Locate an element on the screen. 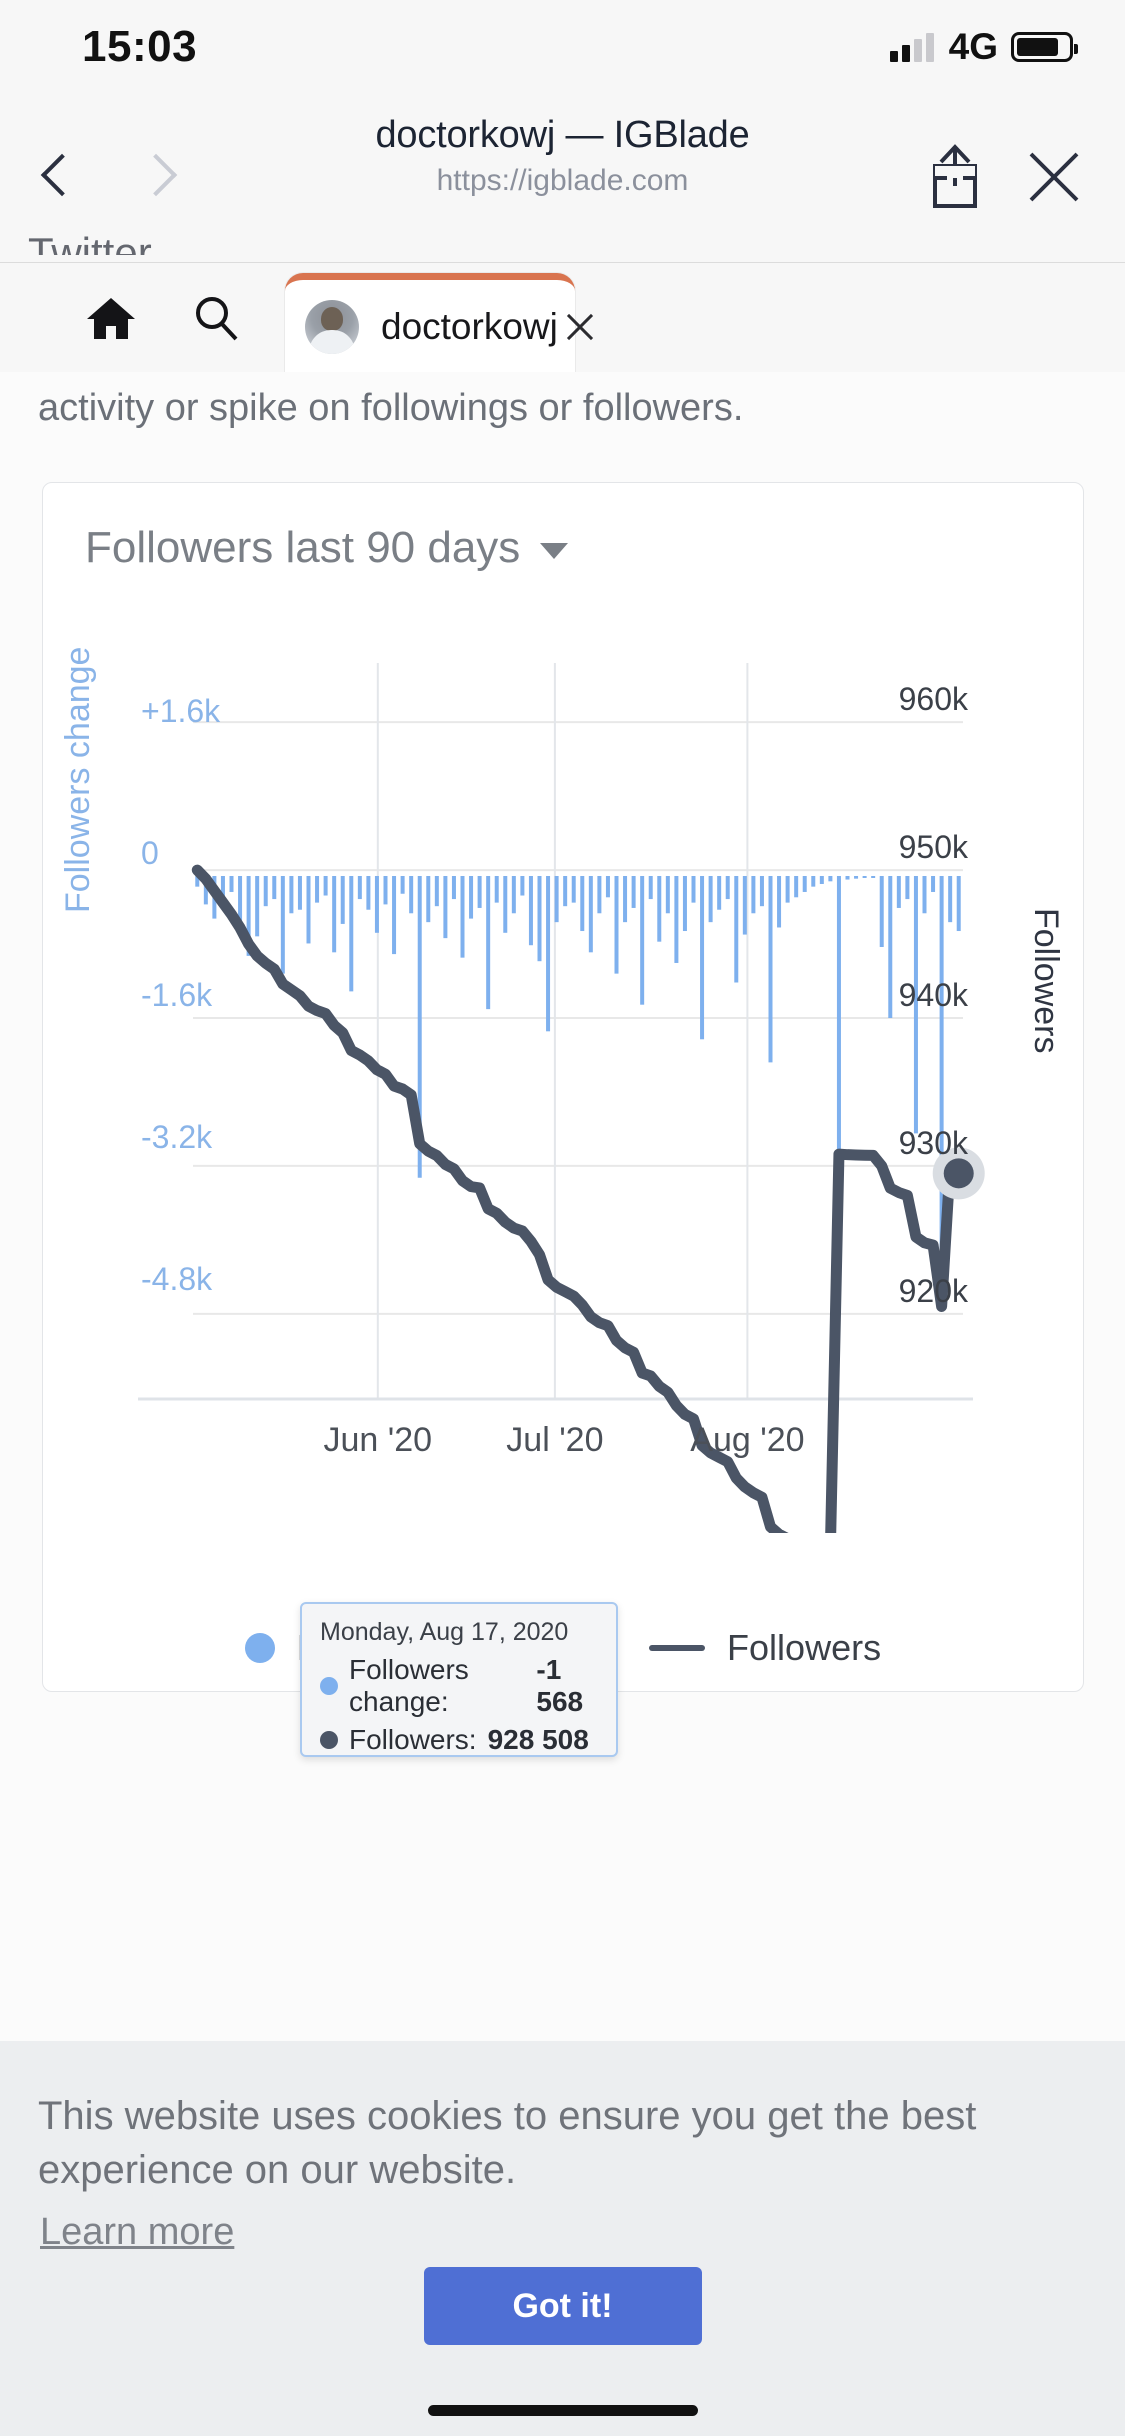 The width and height of the screenshot is (1125, 2436). legend-label: Followers is located at coordinates (804, 1647).